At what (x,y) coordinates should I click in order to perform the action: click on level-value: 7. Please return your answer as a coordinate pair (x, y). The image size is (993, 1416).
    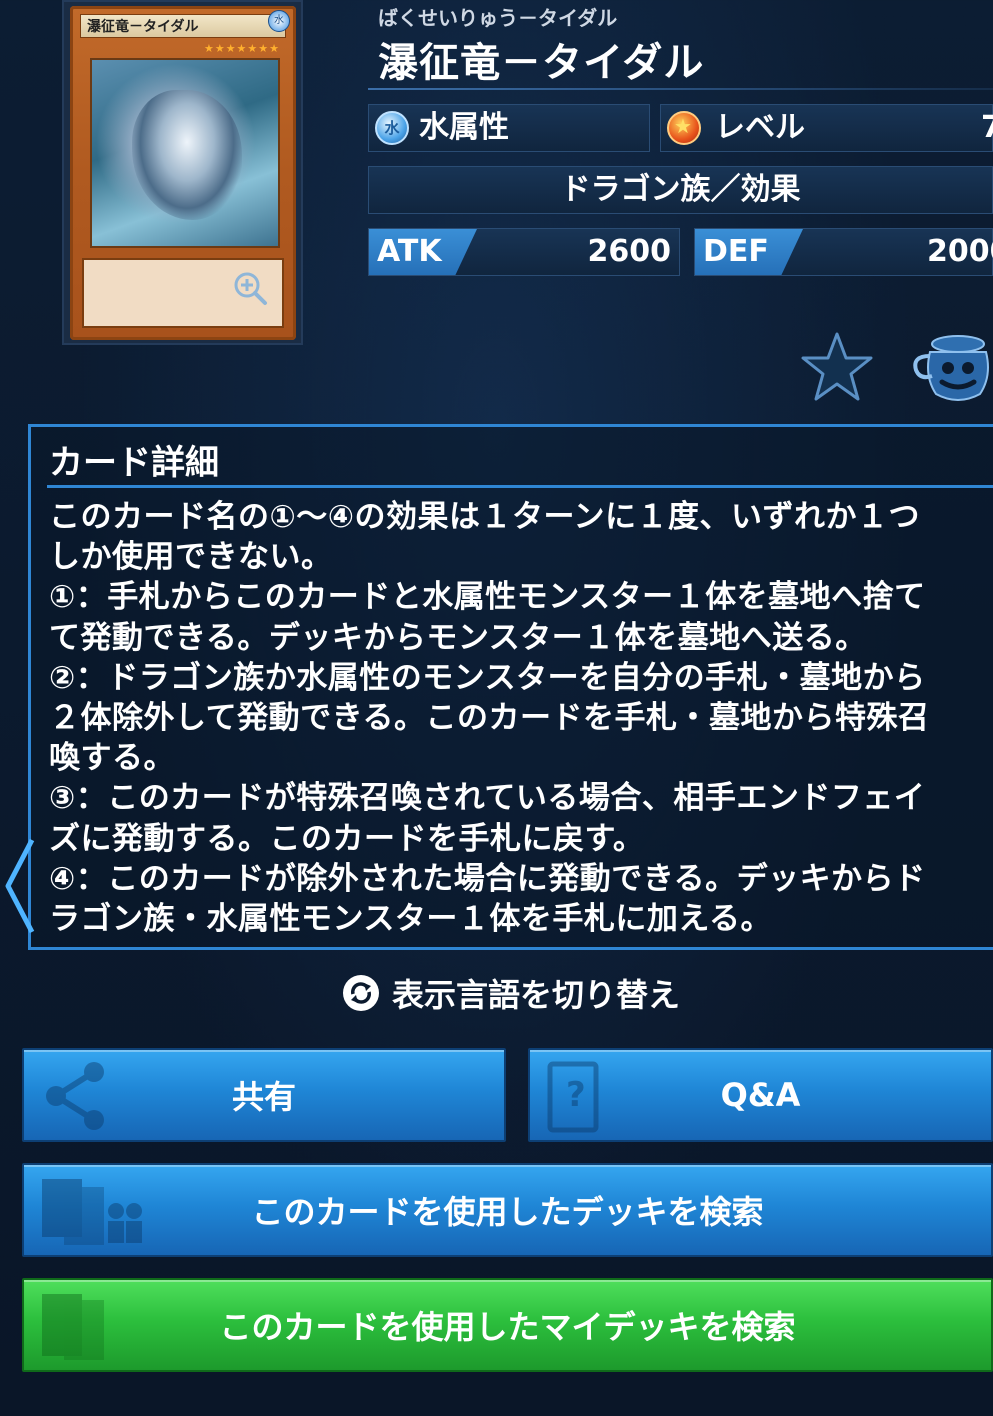
    Looking at the image, I should click on (987, 127).